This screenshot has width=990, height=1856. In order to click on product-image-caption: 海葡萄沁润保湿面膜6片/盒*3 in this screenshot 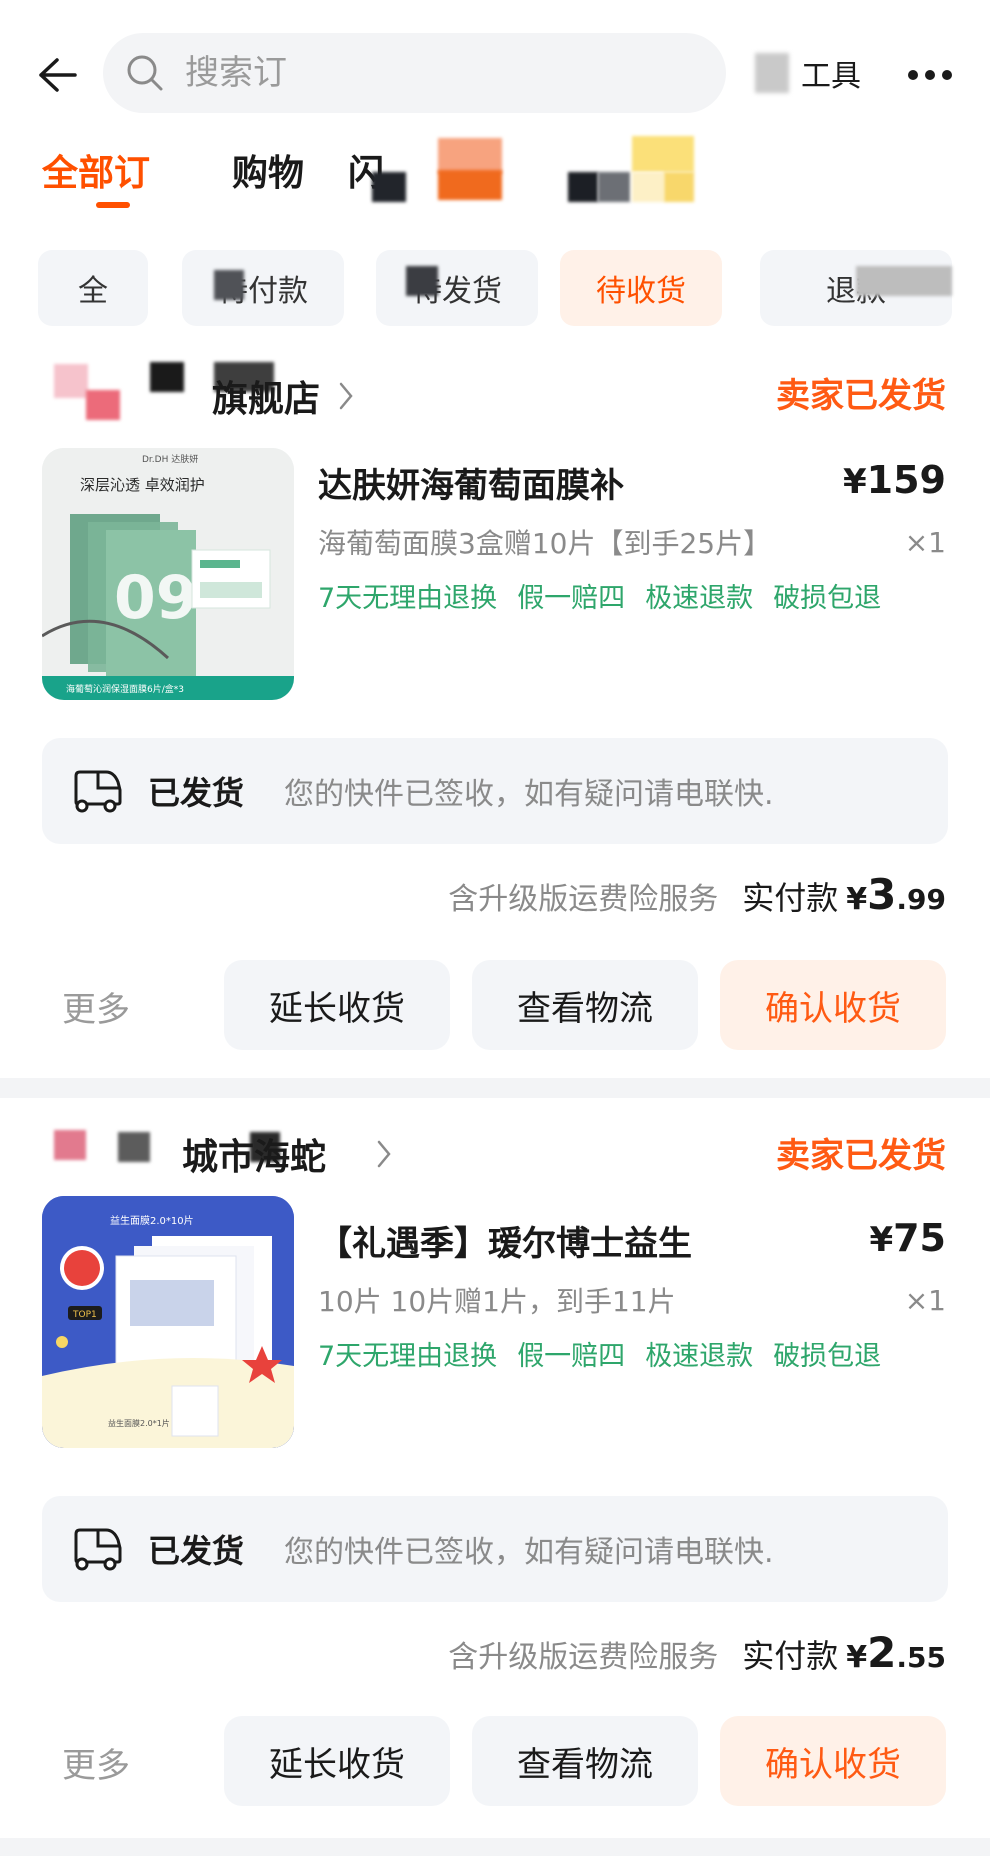, I will do `click(125, 689)`.